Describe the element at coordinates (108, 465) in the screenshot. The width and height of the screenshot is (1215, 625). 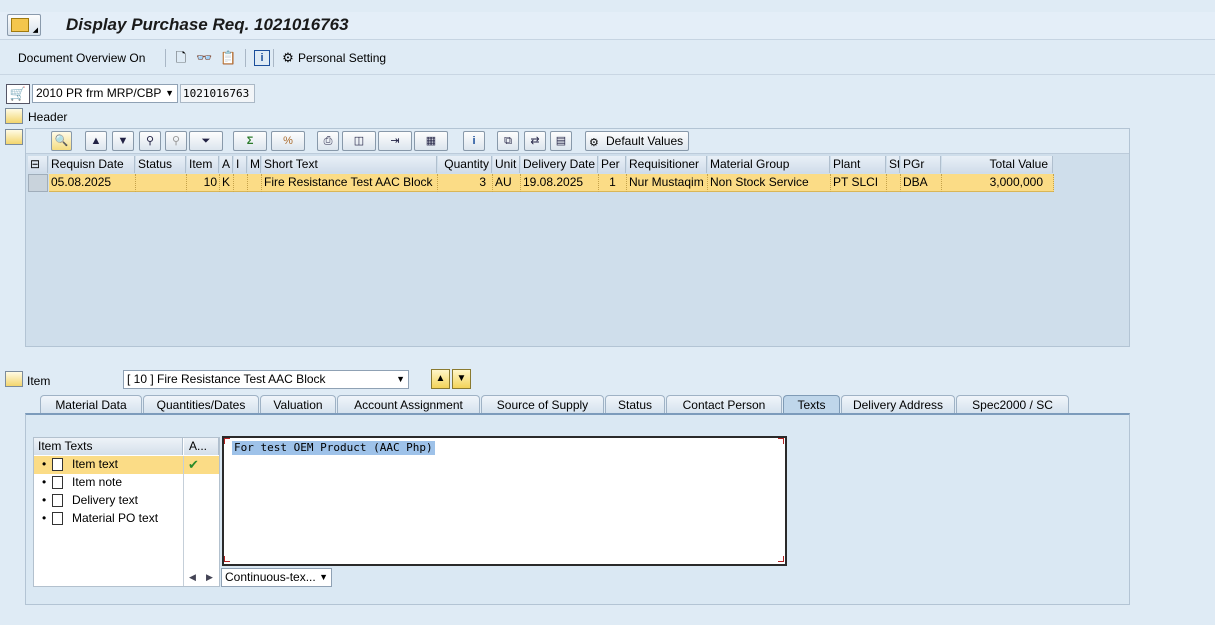
I see `tree-item-item-text: • Item text` at that location.